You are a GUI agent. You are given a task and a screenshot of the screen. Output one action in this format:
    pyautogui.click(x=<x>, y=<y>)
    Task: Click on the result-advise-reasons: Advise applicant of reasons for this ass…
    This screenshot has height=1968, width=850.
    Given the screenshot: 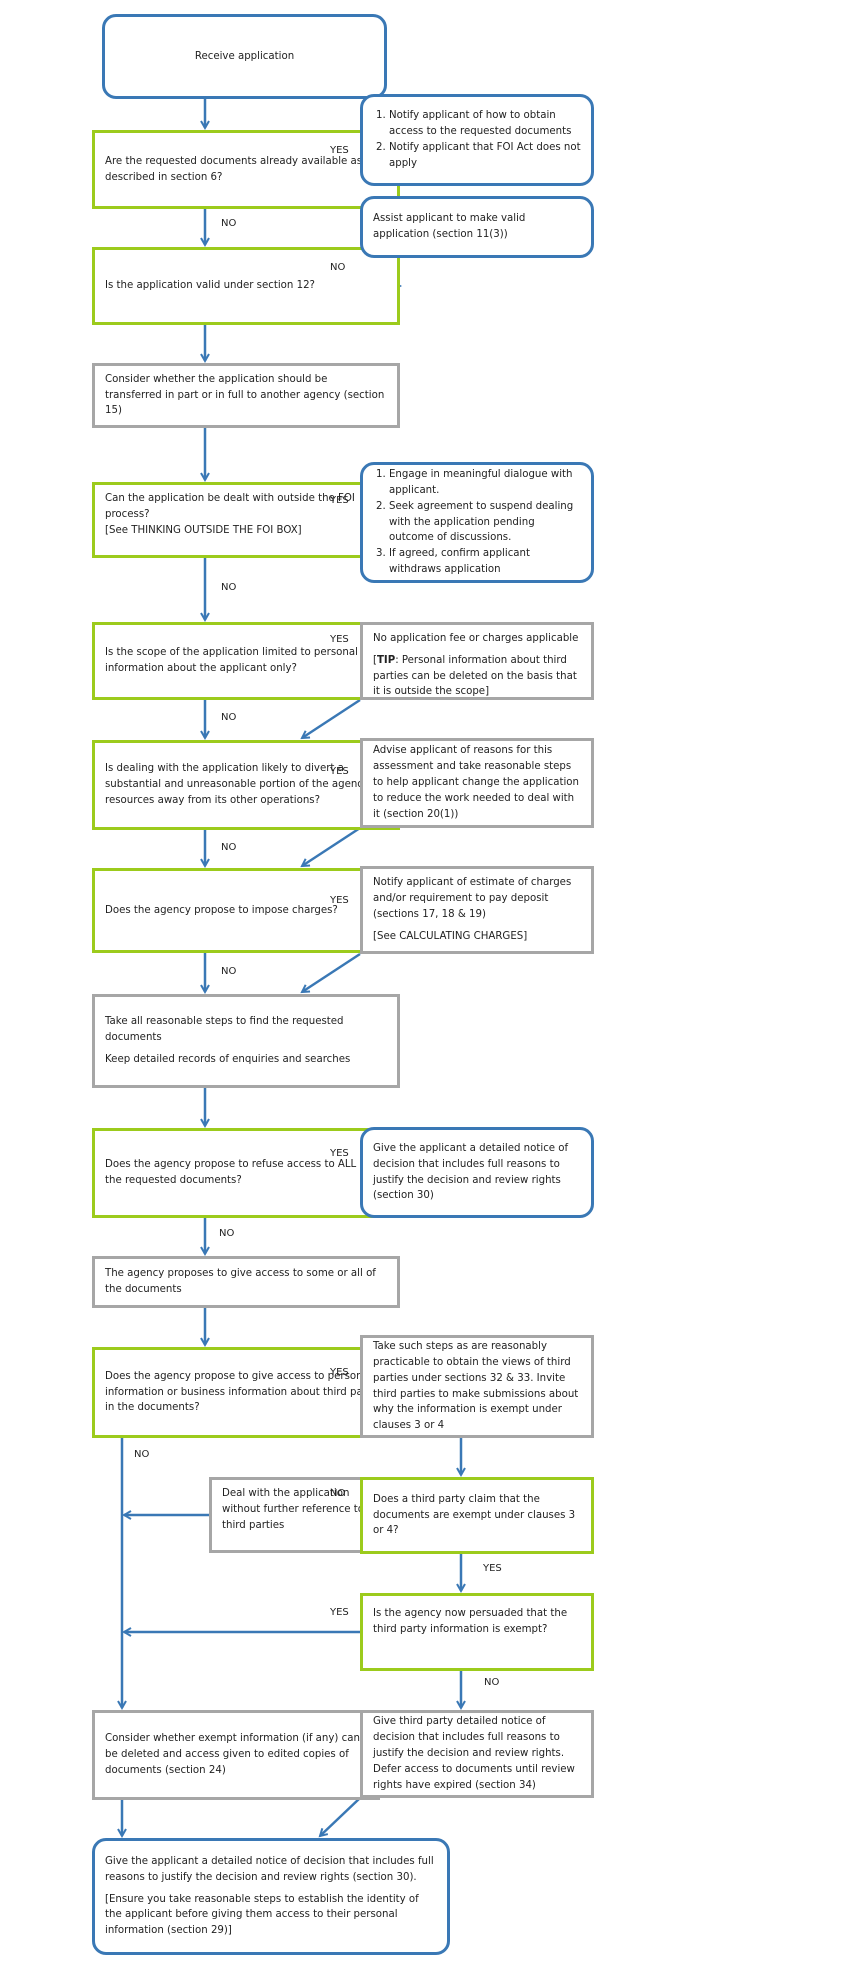 What is the action you would take?
    pyautogui.click(x=477, y=783)
    